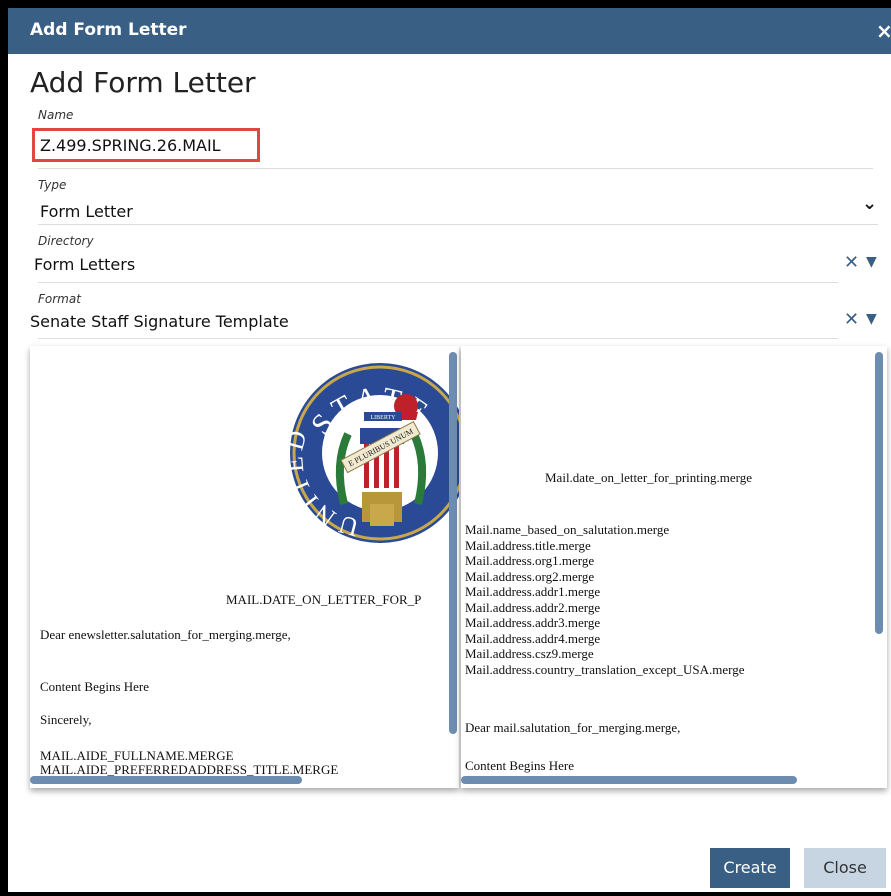  I want to click on right-address-line: Mail.address.addr2.merge, so click(533, 607).